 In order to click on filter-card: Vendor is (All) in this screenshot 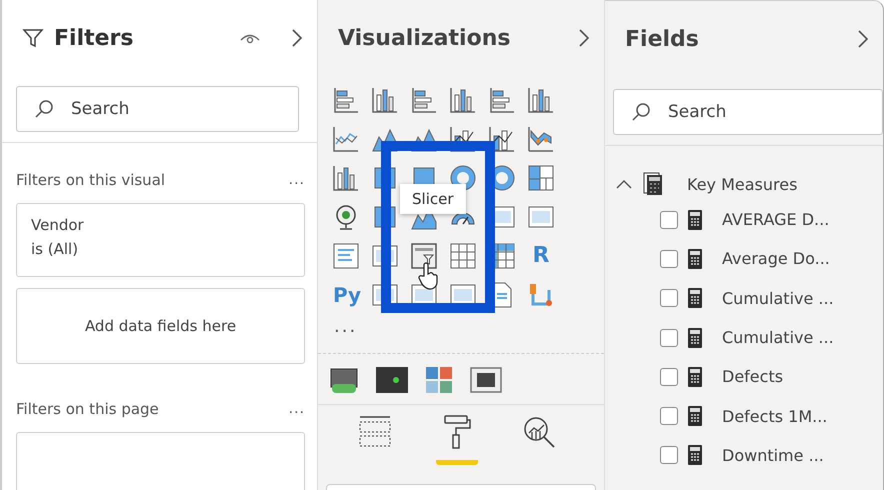, I will do `click(160, 240)`.